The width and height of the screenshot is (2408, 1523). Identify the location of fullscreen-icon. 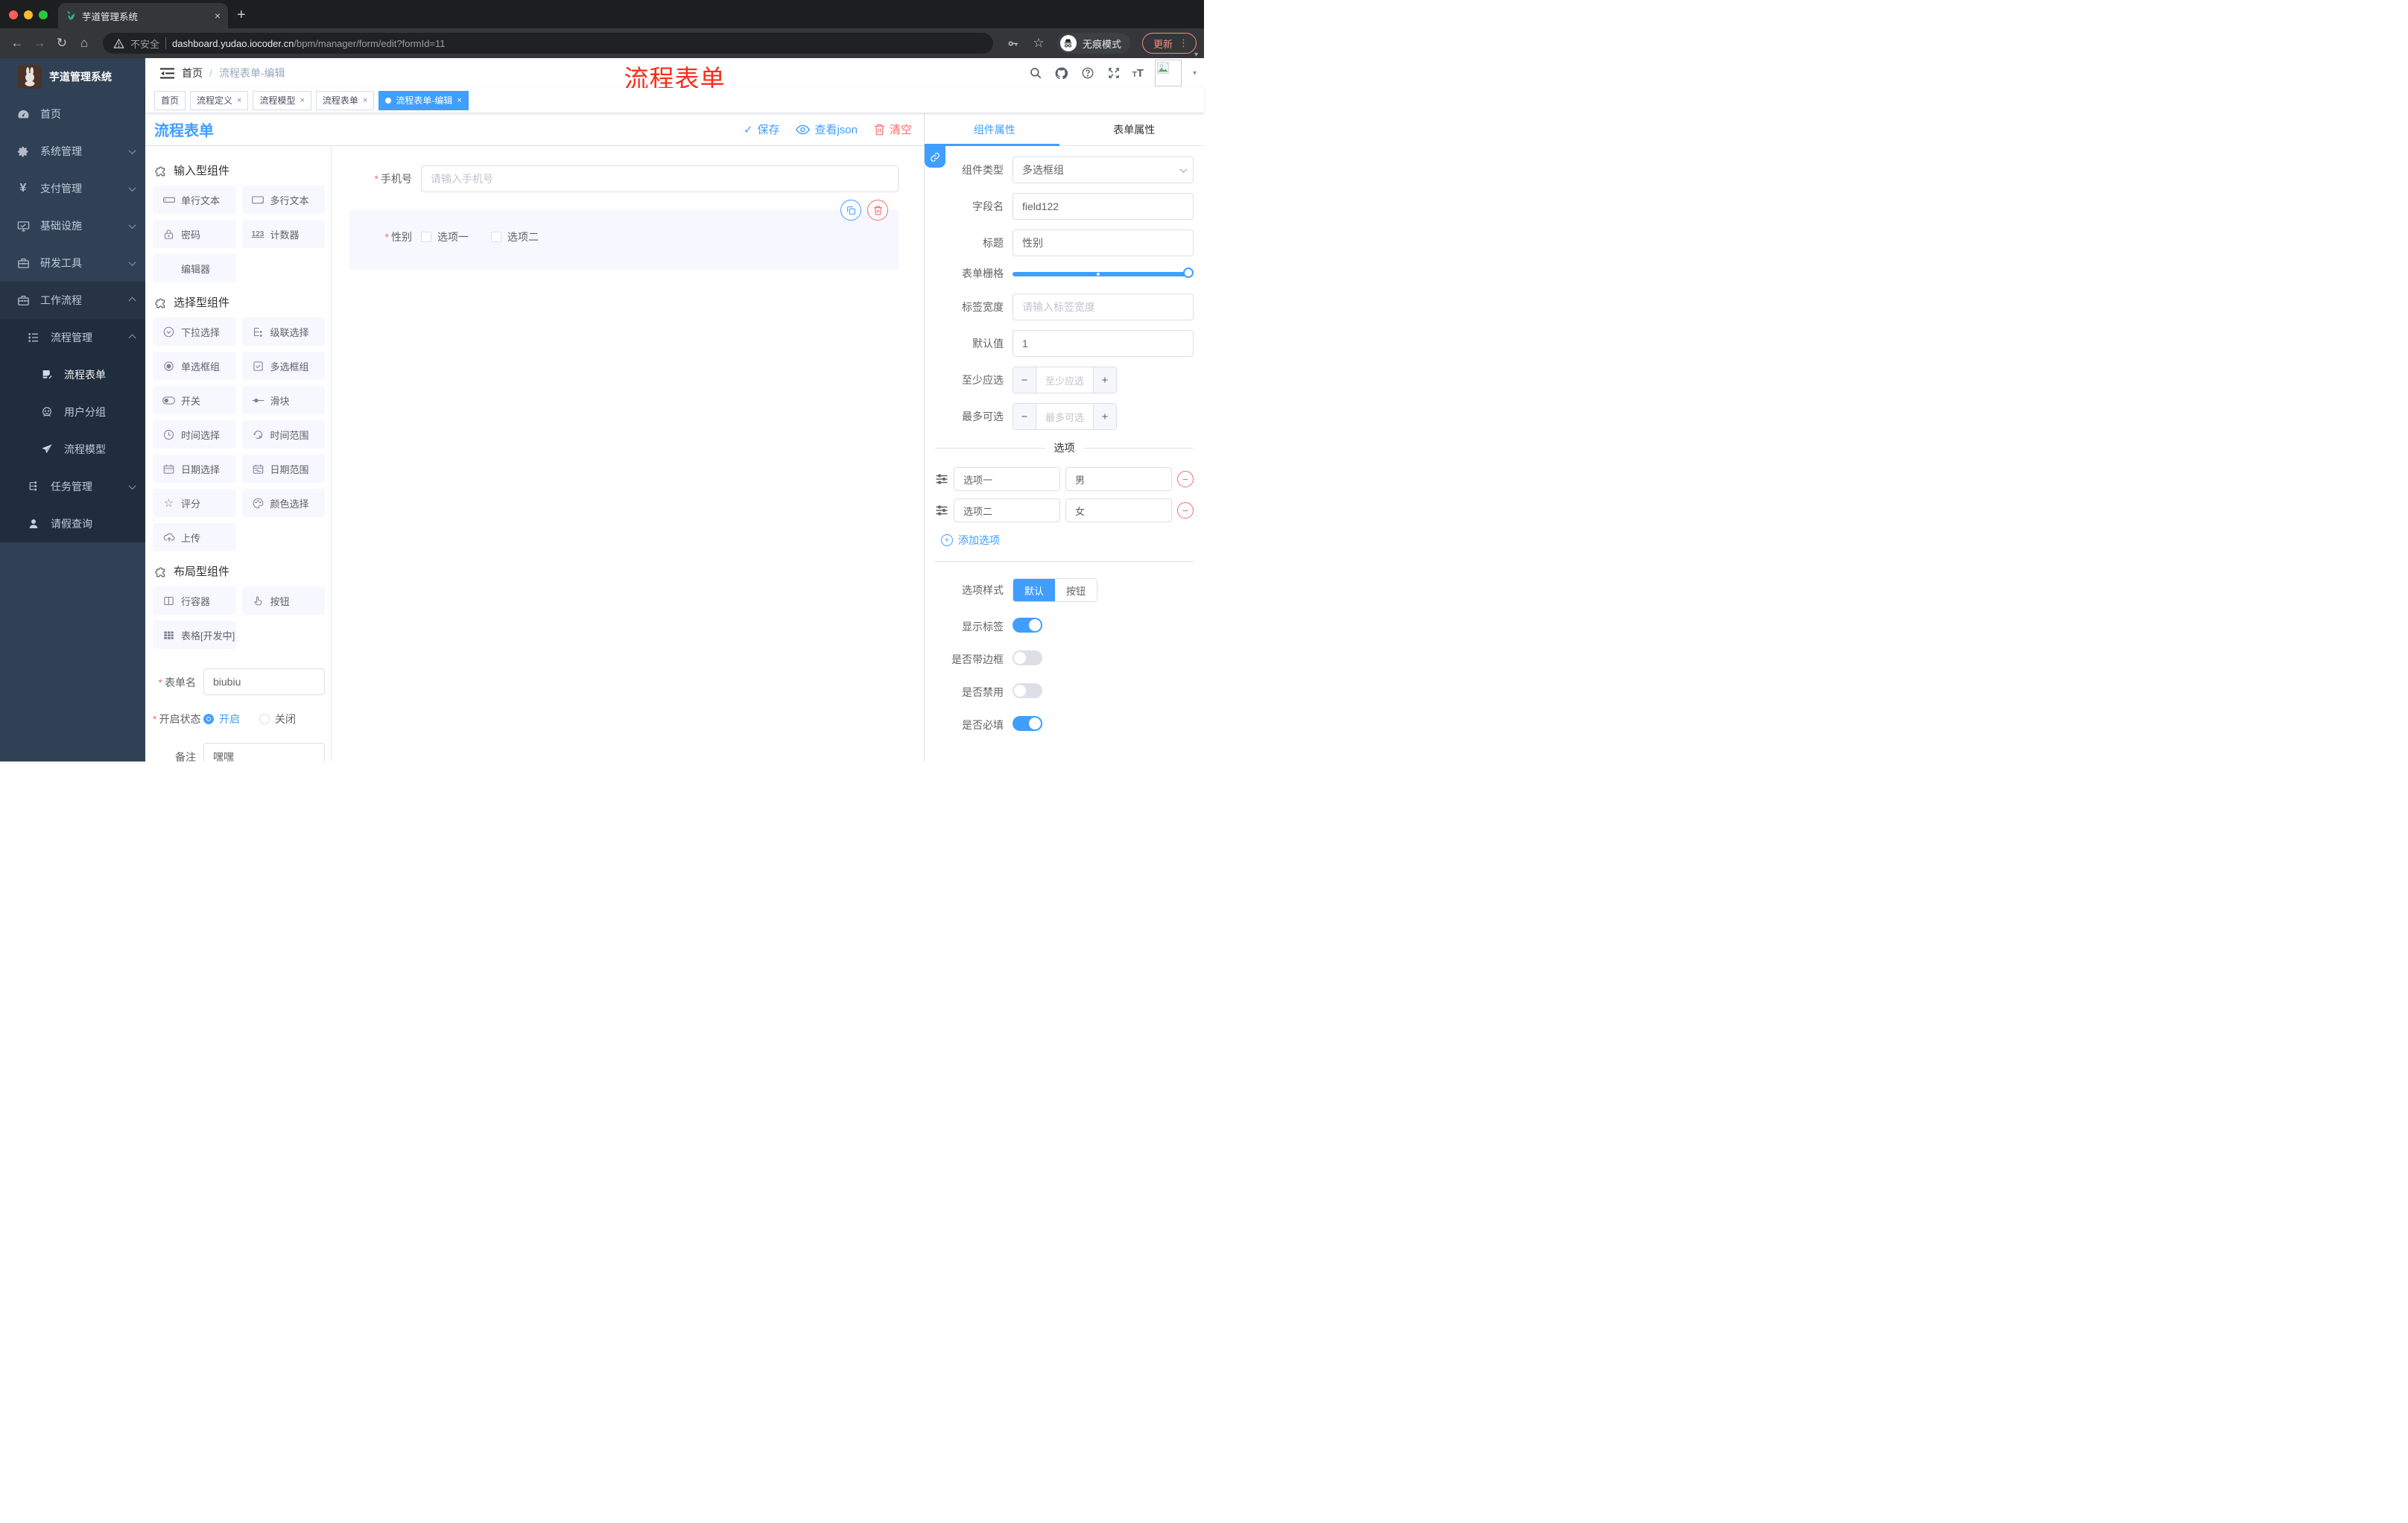
(1113, 73).